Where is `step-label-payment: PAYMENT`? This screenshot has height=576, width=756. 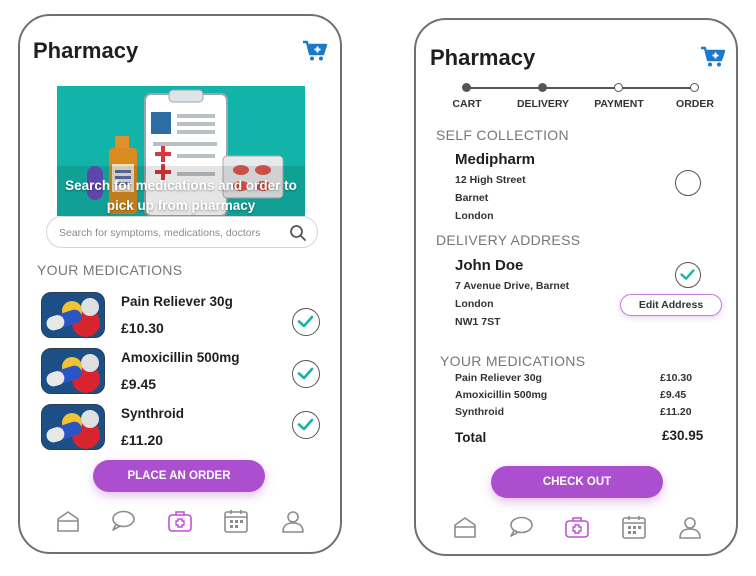 step-label-payment: PAYMENT is located at coordinates (619, 104).